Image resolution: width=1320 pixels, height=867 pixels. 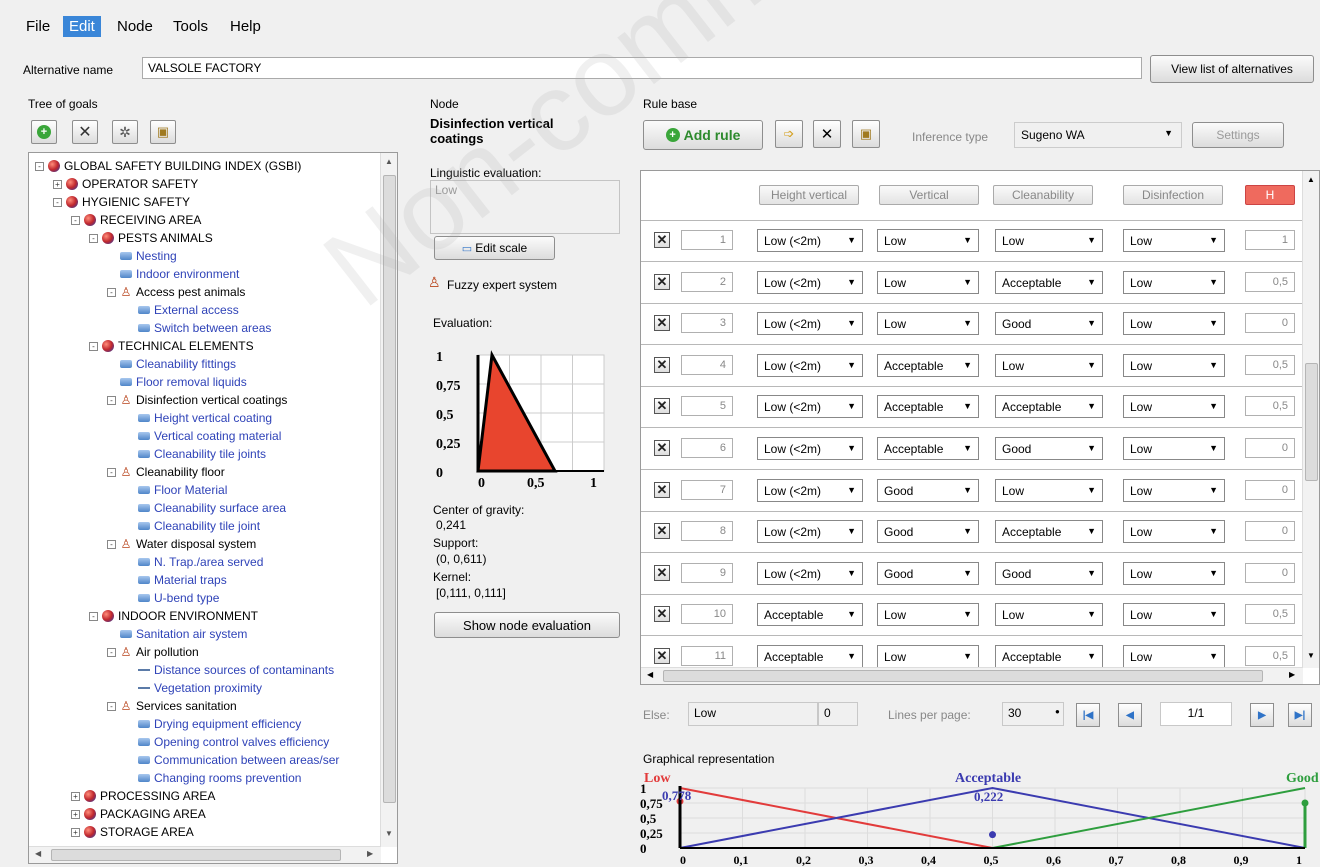 I want to click on tree-node: + OPERATOR SAFETY, so click(x=125, y=184).